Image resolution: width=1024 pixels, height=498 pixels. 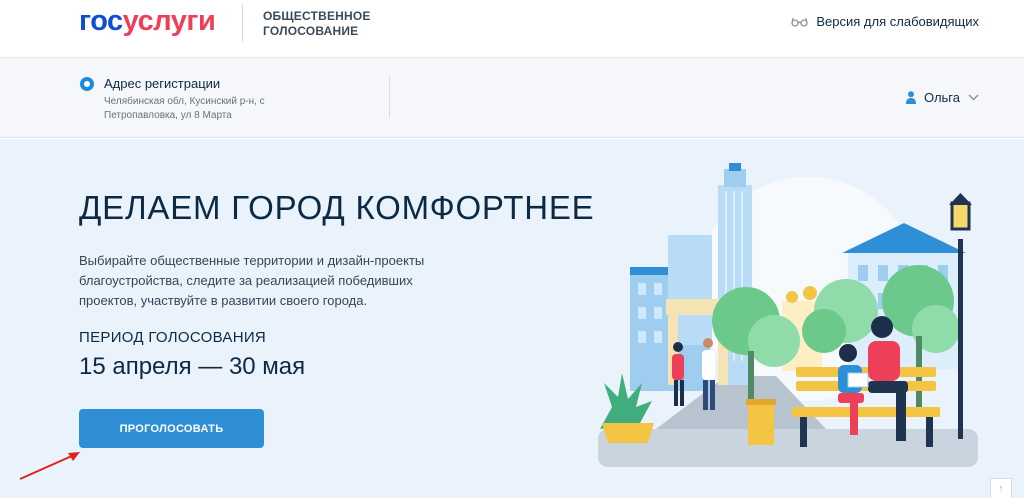 I want to click on scroll-to-top-button: ↑, so click(x=1001, y=488).